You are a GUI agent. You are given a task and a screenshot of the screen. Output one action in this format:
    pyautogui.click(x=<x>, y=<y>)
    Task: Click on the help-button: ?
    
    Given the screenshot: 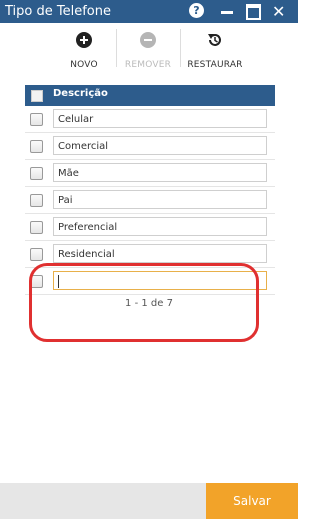 What is the action you would take?
    pyautogui.click(x=197, y=11)
    